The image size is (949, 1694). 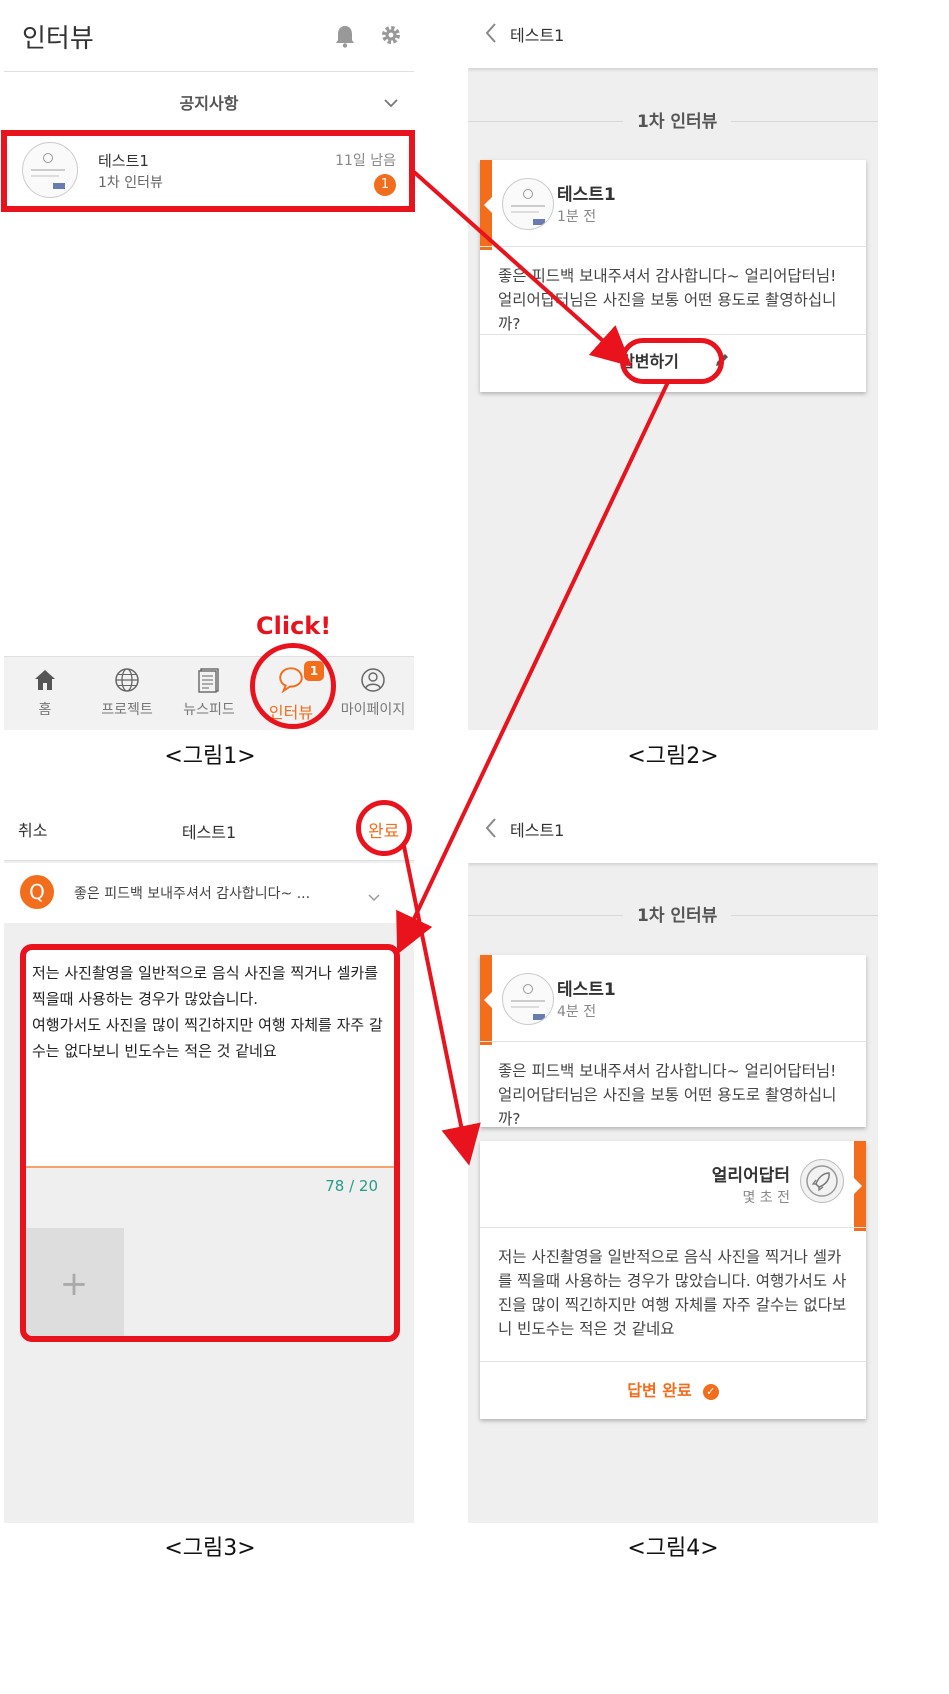 What do you see at coordinates (822, 1181) in the screenshot?
I see `rocket-icon` at bounding box center [822, 1181].